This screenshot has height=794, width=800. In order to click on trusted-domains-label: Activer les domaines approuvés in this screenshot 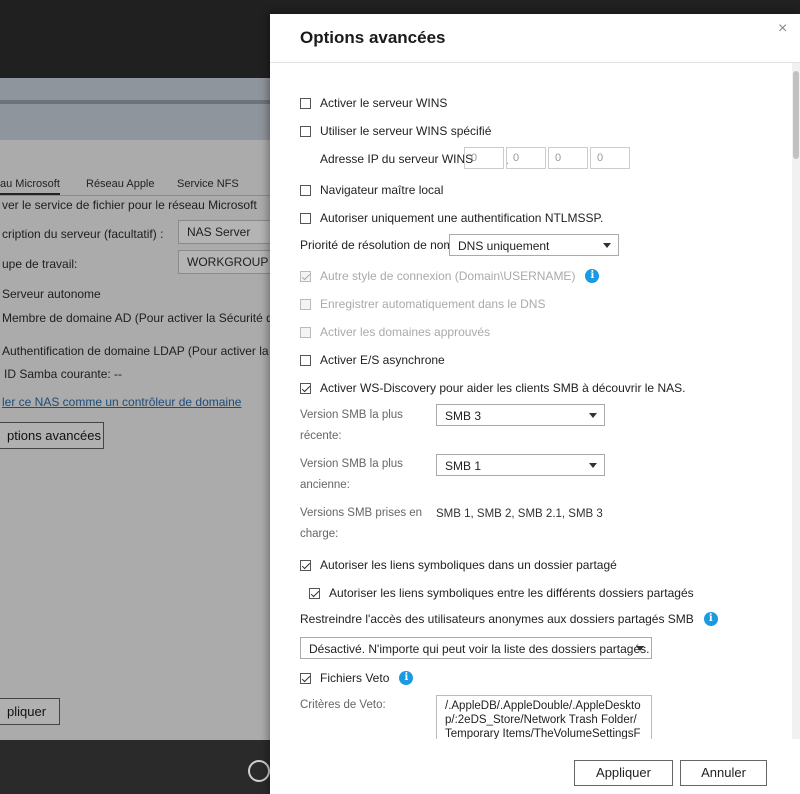, I will do `click(405, 332)`.